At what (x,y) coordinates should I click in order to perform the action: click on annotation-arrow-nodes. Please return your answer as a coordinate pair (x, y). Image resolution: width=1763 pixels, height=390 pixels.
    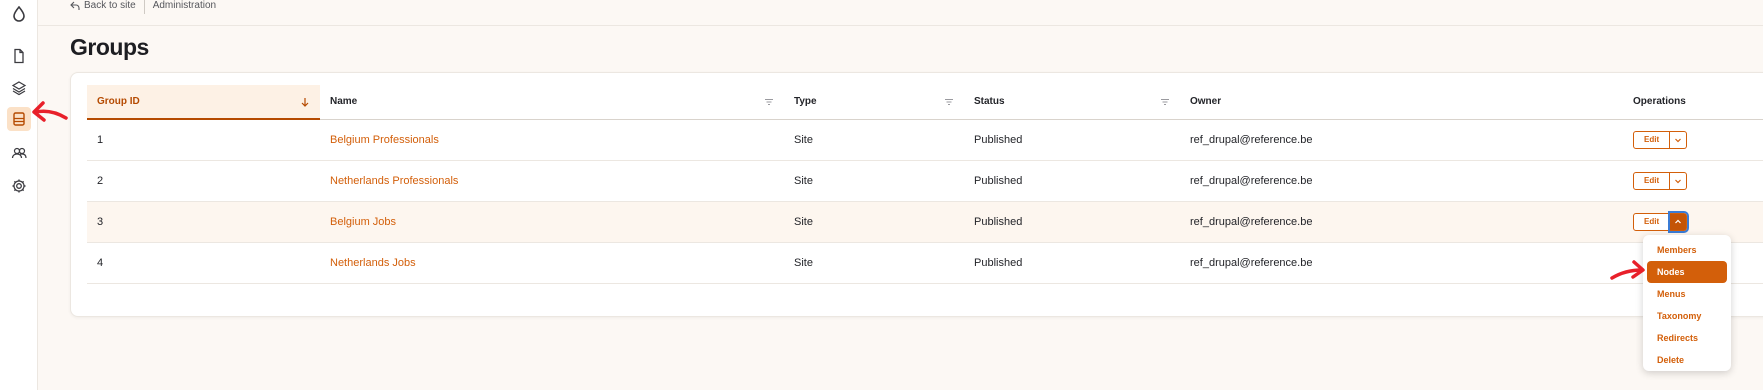
    Looking at the image, I should click on (1627, 270).